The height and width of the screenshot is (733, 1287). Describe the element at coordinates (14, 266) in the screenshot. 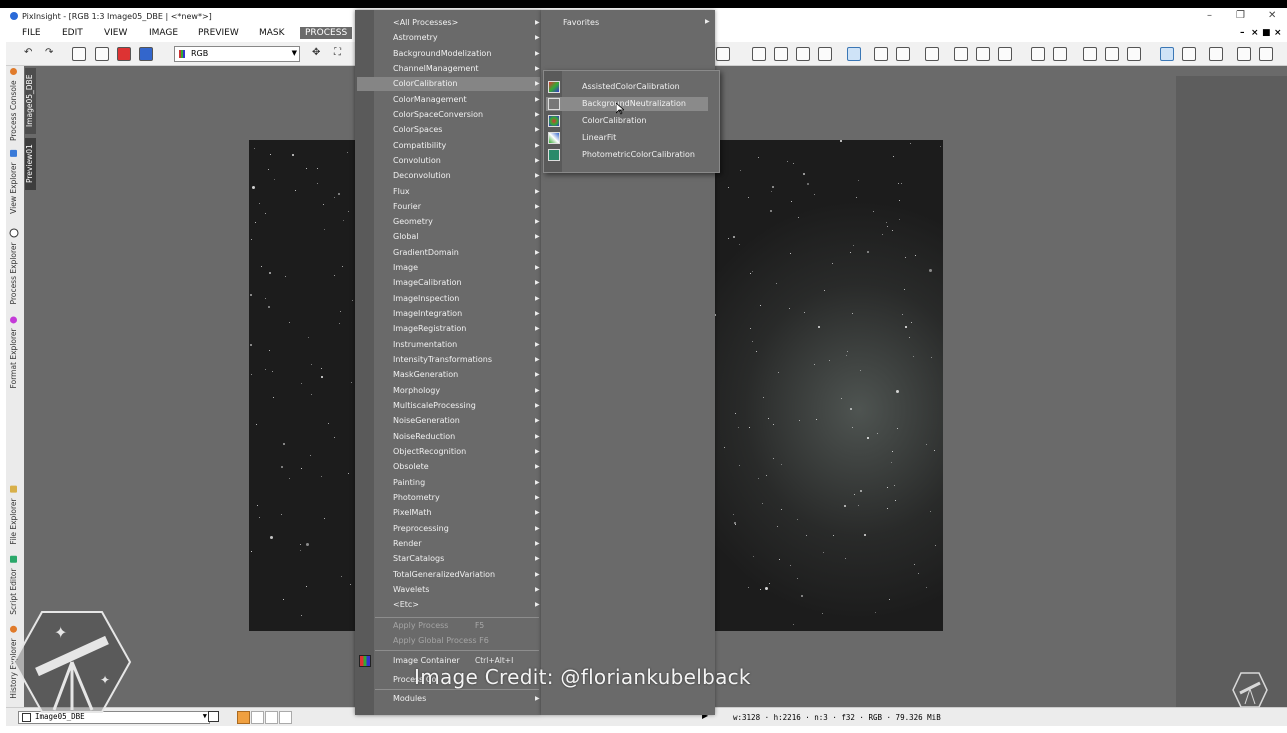

I see `sidebar-tab-process-explorer: Process Explorer` at that location.